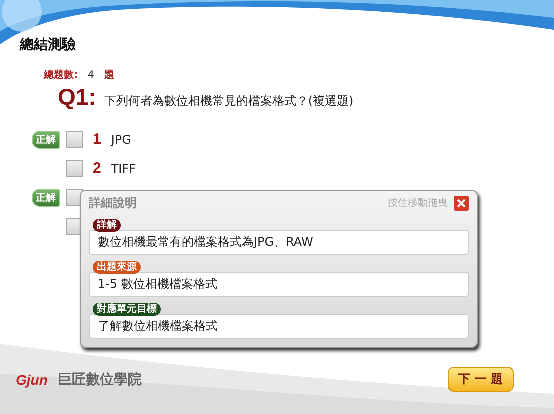 The width and height of the screenshot is (554, 414). I want to click on dialog-title: 詳細說明, so click(113, 203).